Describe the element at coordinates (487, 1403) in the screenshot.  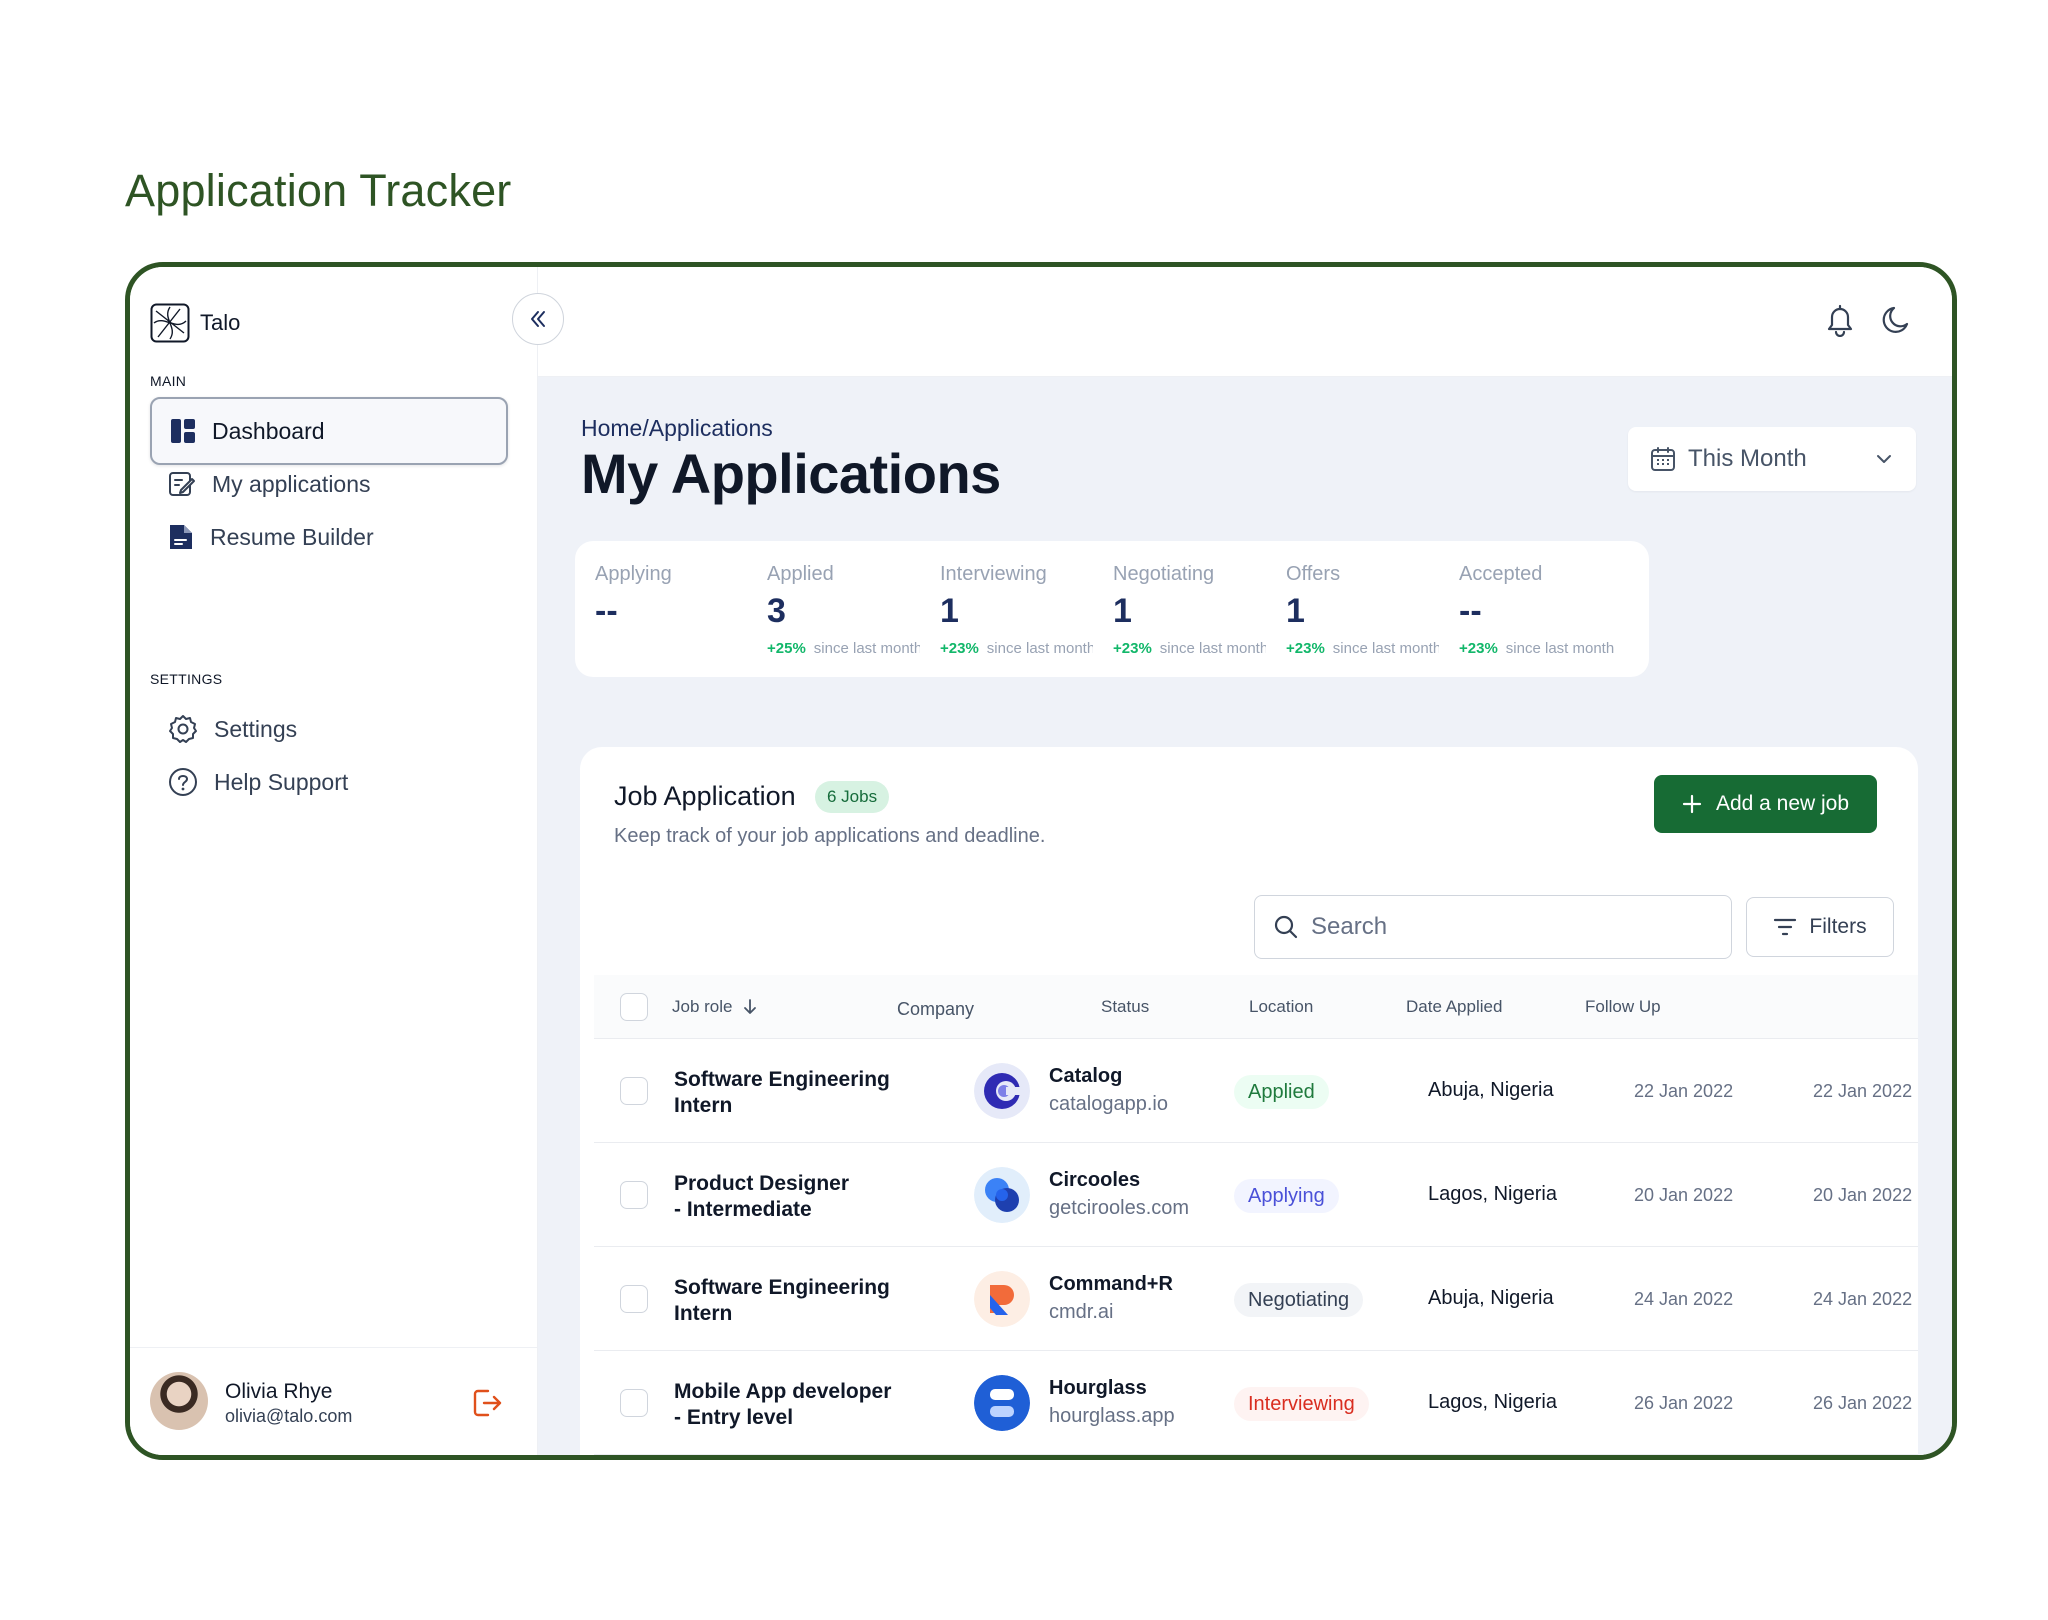
I see `logout-icon` at that location.